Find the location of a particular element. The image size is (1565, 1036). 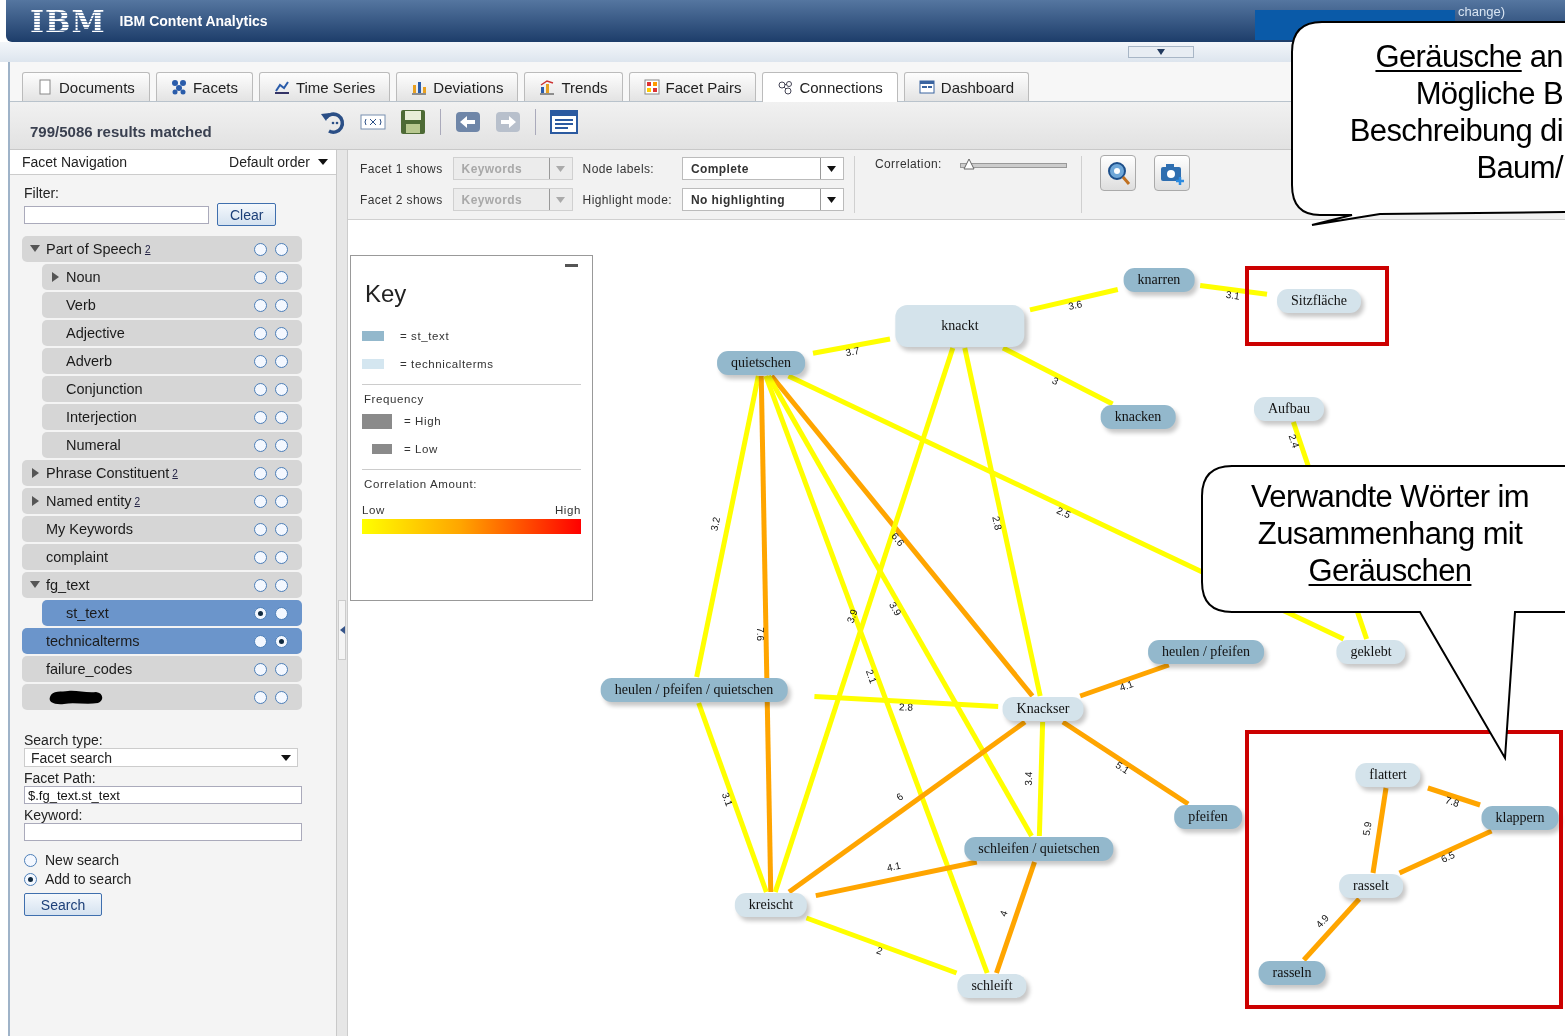

undo-icon is located at coordinates (333, 122).